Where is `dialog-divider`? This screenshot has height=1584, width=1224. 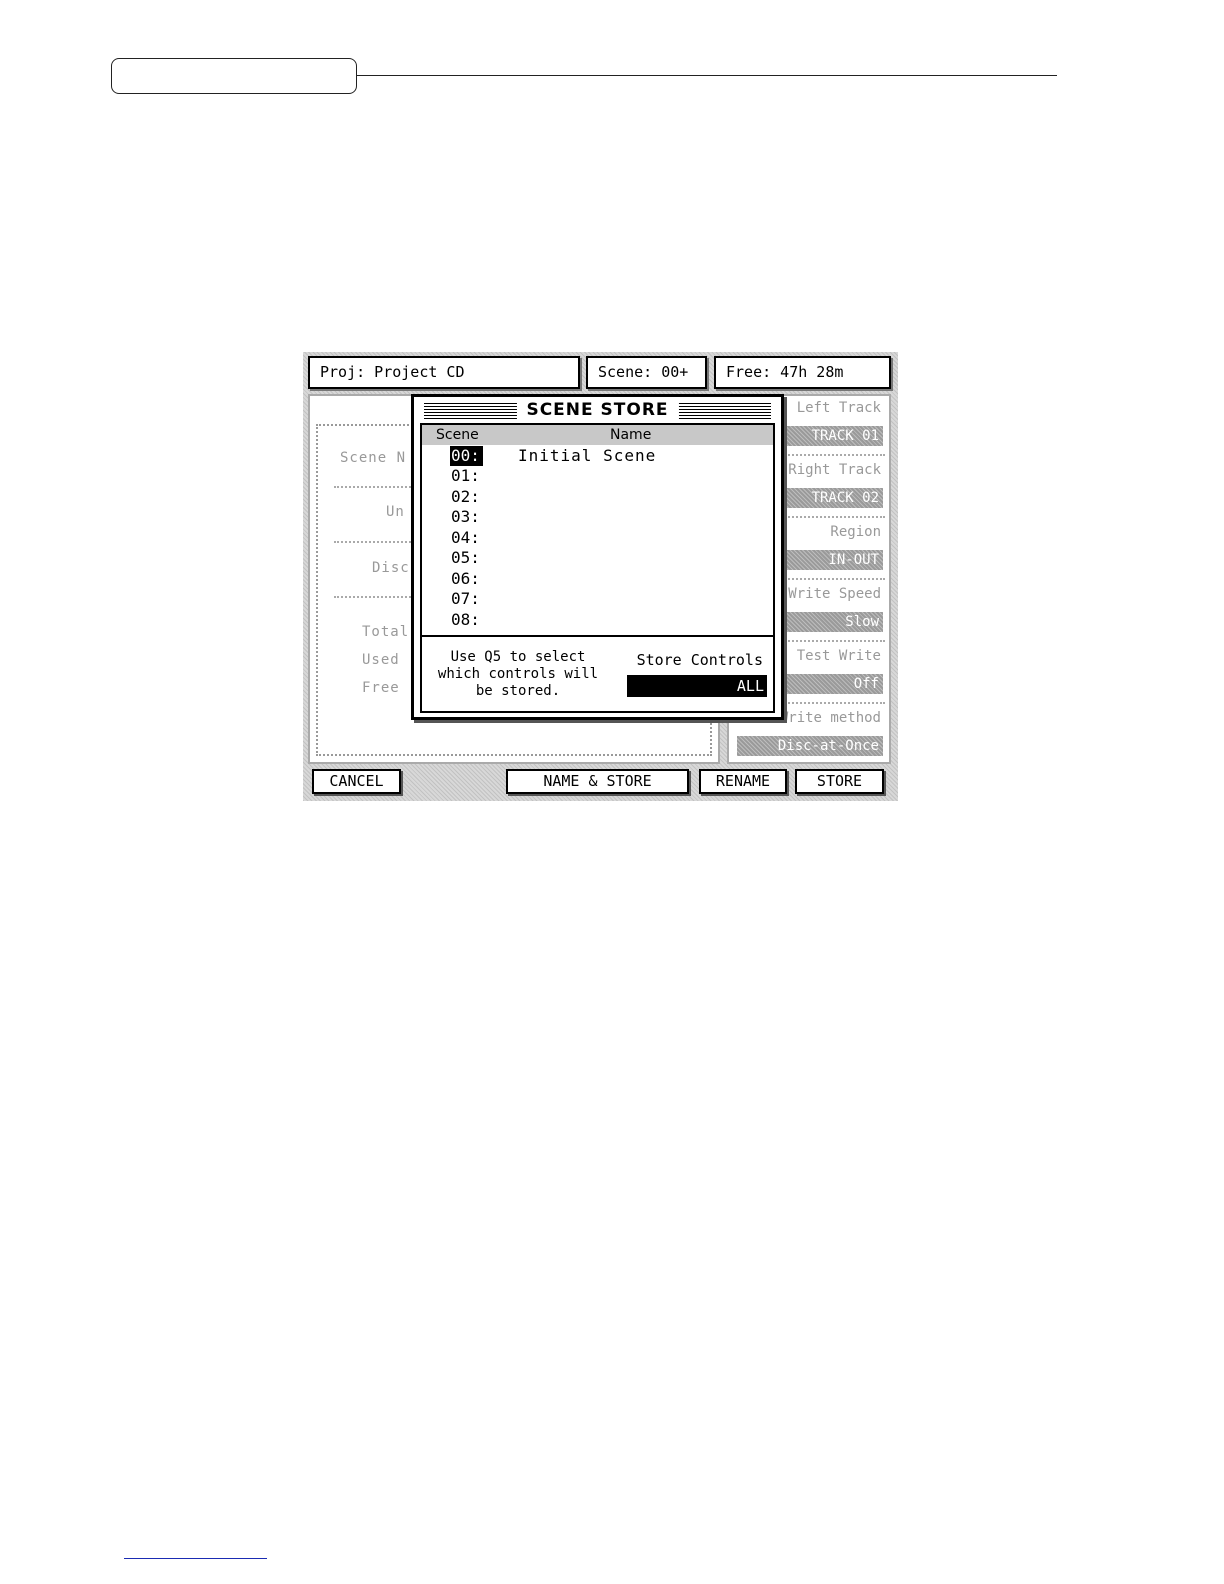
dialog-divider is located at coordinates (597, 636).